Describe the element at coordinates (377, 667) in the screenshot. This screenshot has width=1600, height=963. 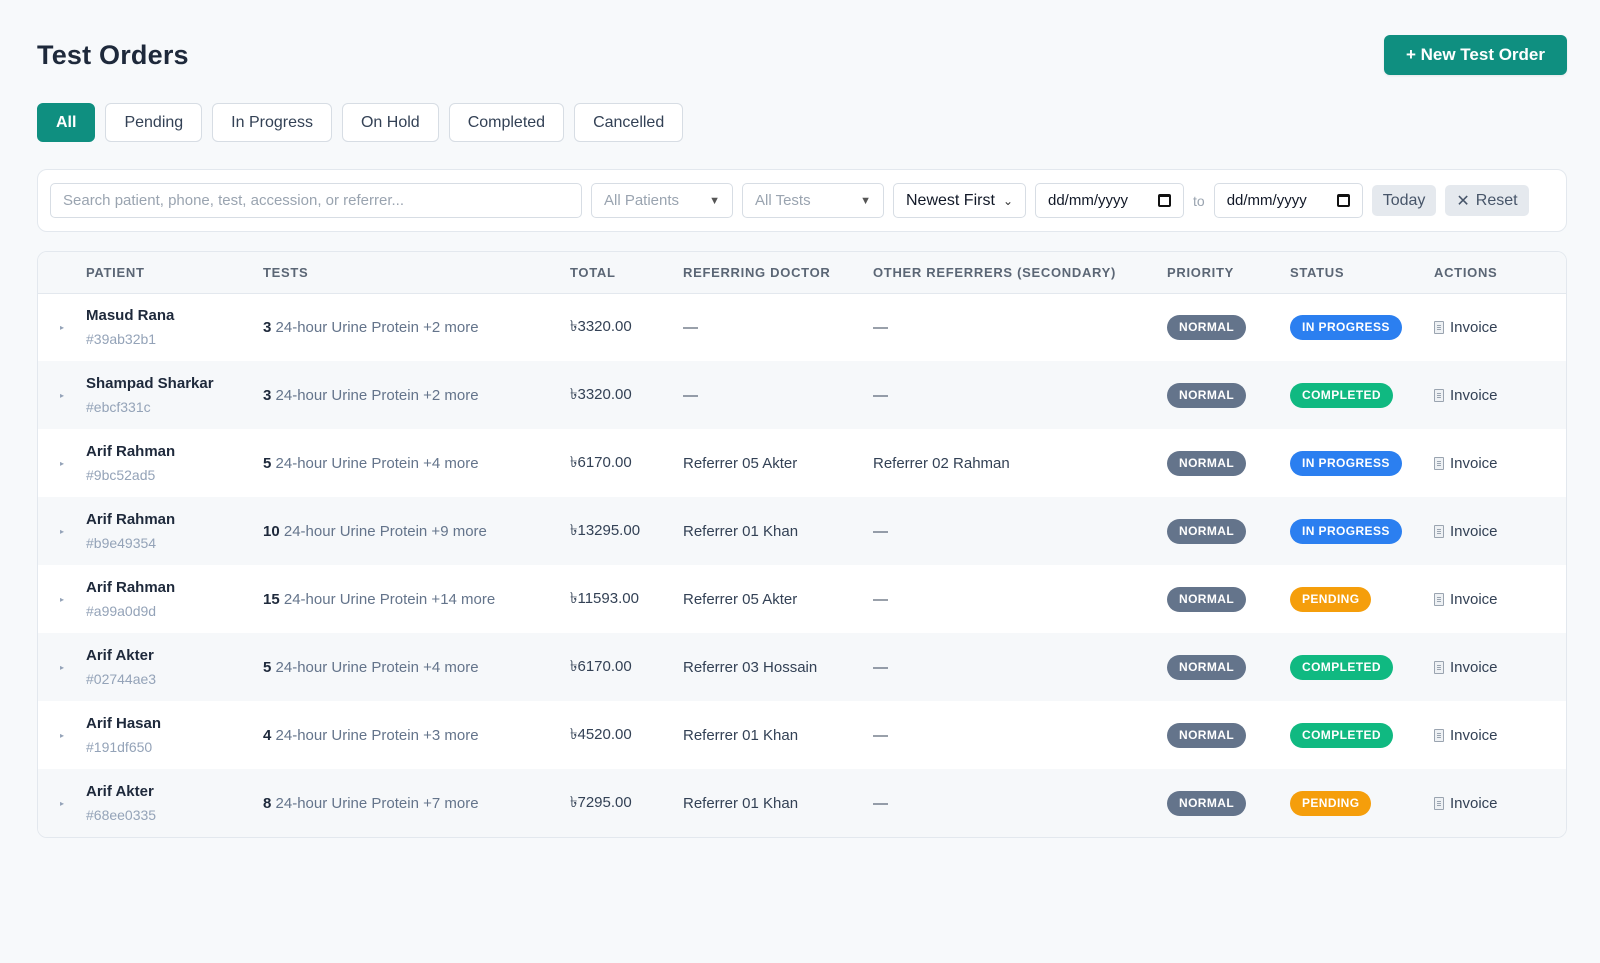
I see `tests-summary: 24-hour Urine Protein +4 more` at that location.